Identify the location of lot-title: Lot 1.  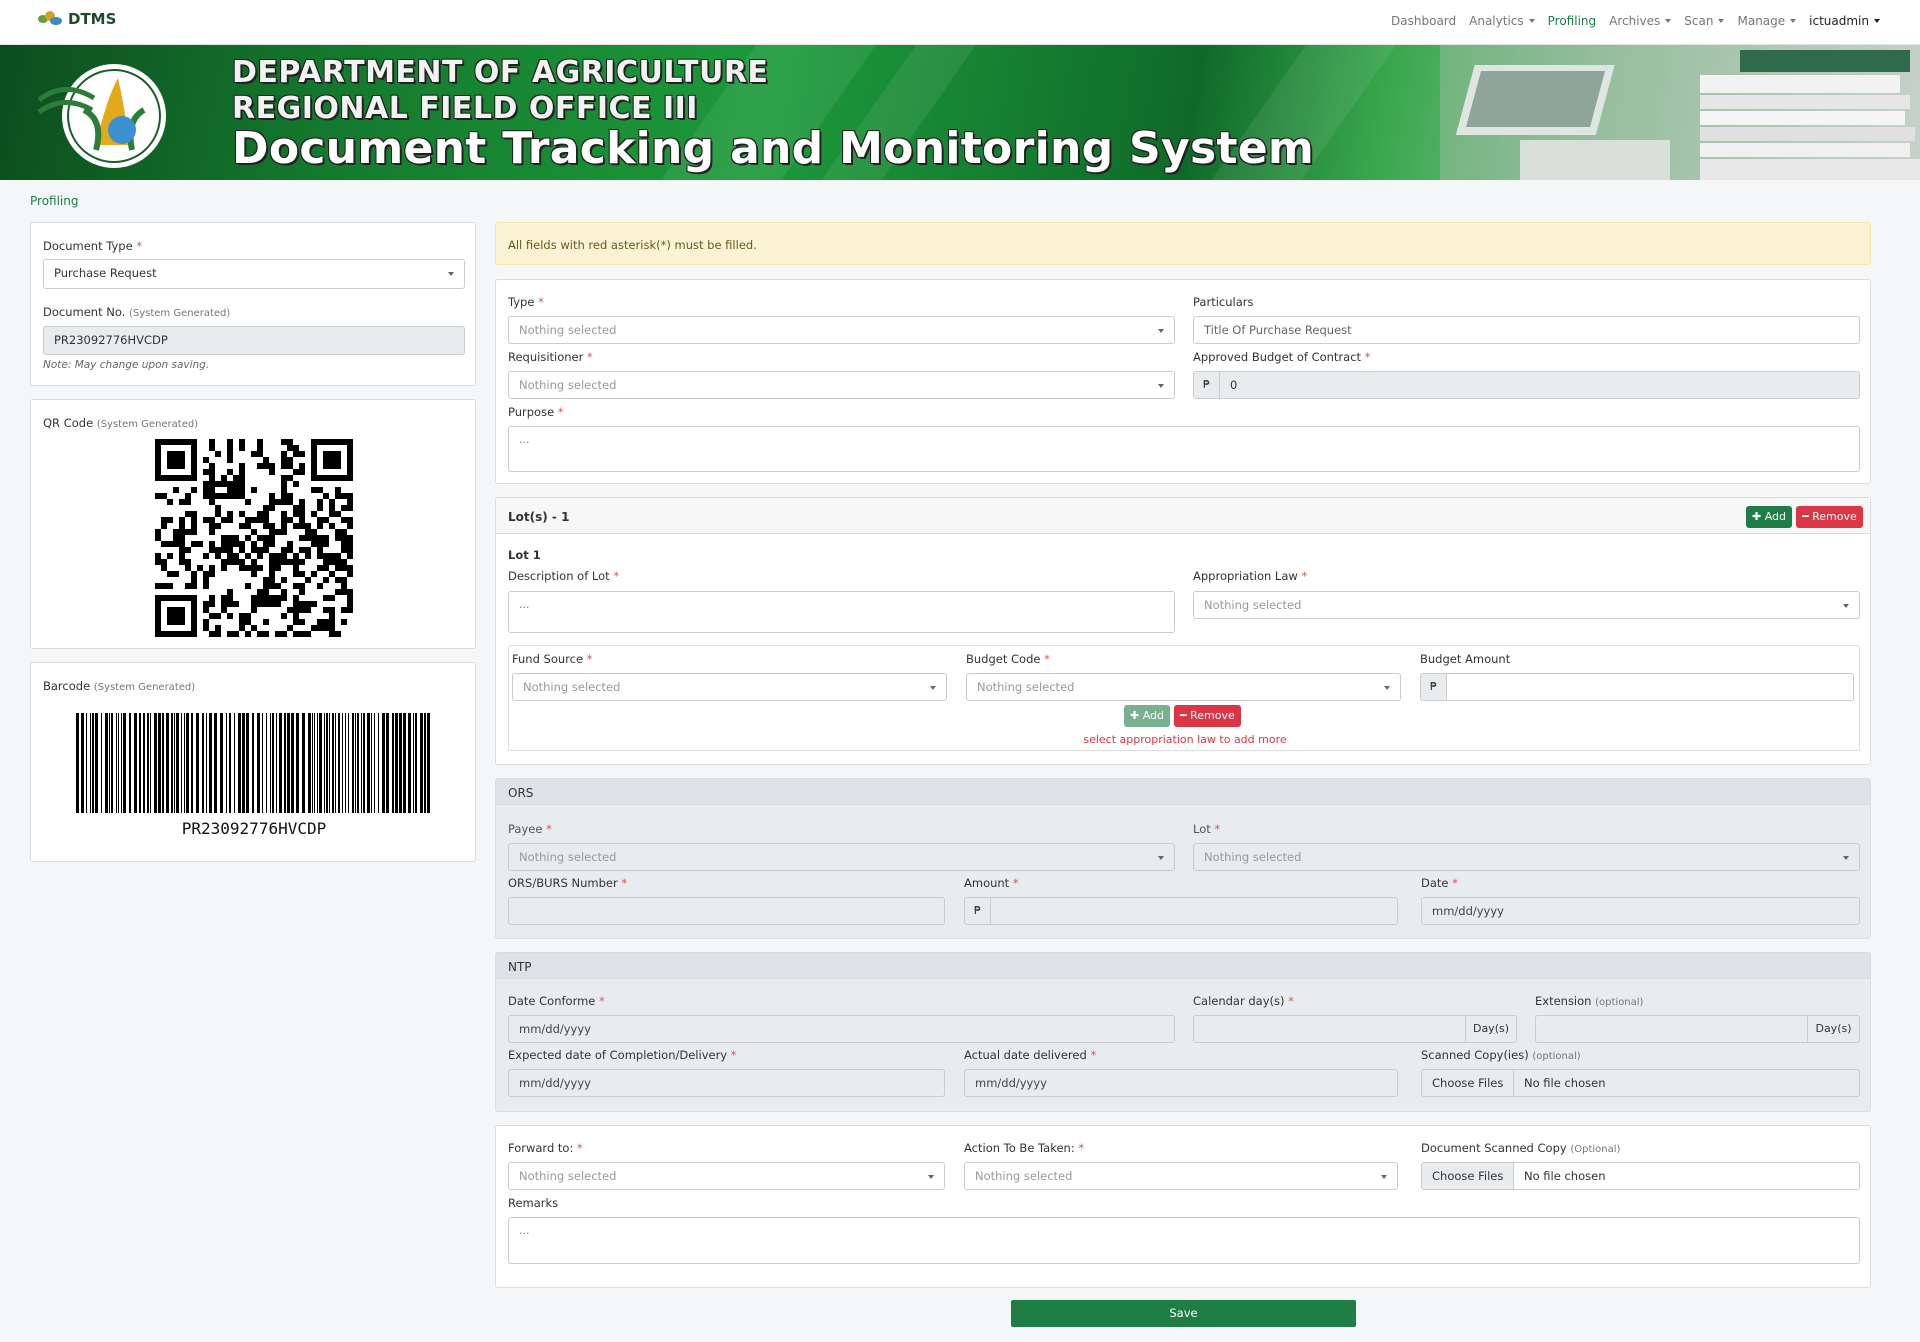
(524, 555).